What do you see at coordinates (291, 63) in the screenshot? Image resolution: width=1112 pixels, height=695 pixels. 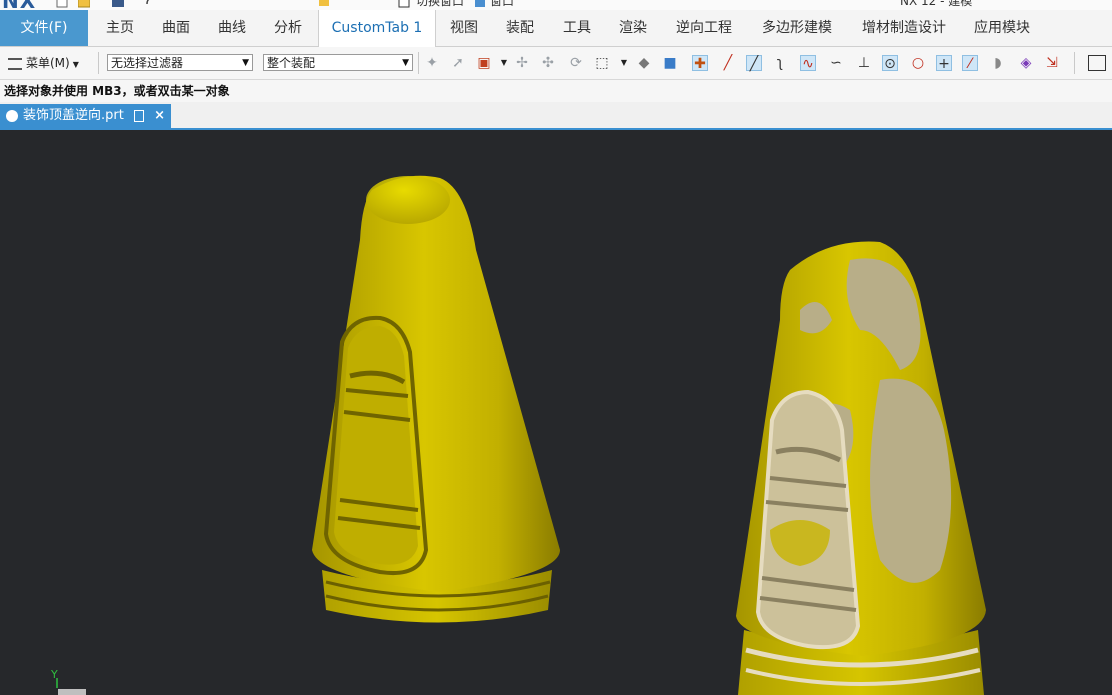 I see `selection-scope-value: 整个装配` at bounding box center [291, 63].